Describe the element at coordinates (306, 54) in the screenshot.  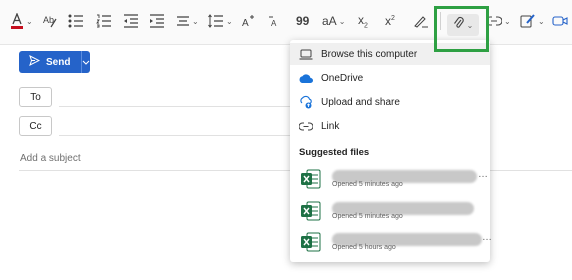
I see `laptop-icon` at that location.